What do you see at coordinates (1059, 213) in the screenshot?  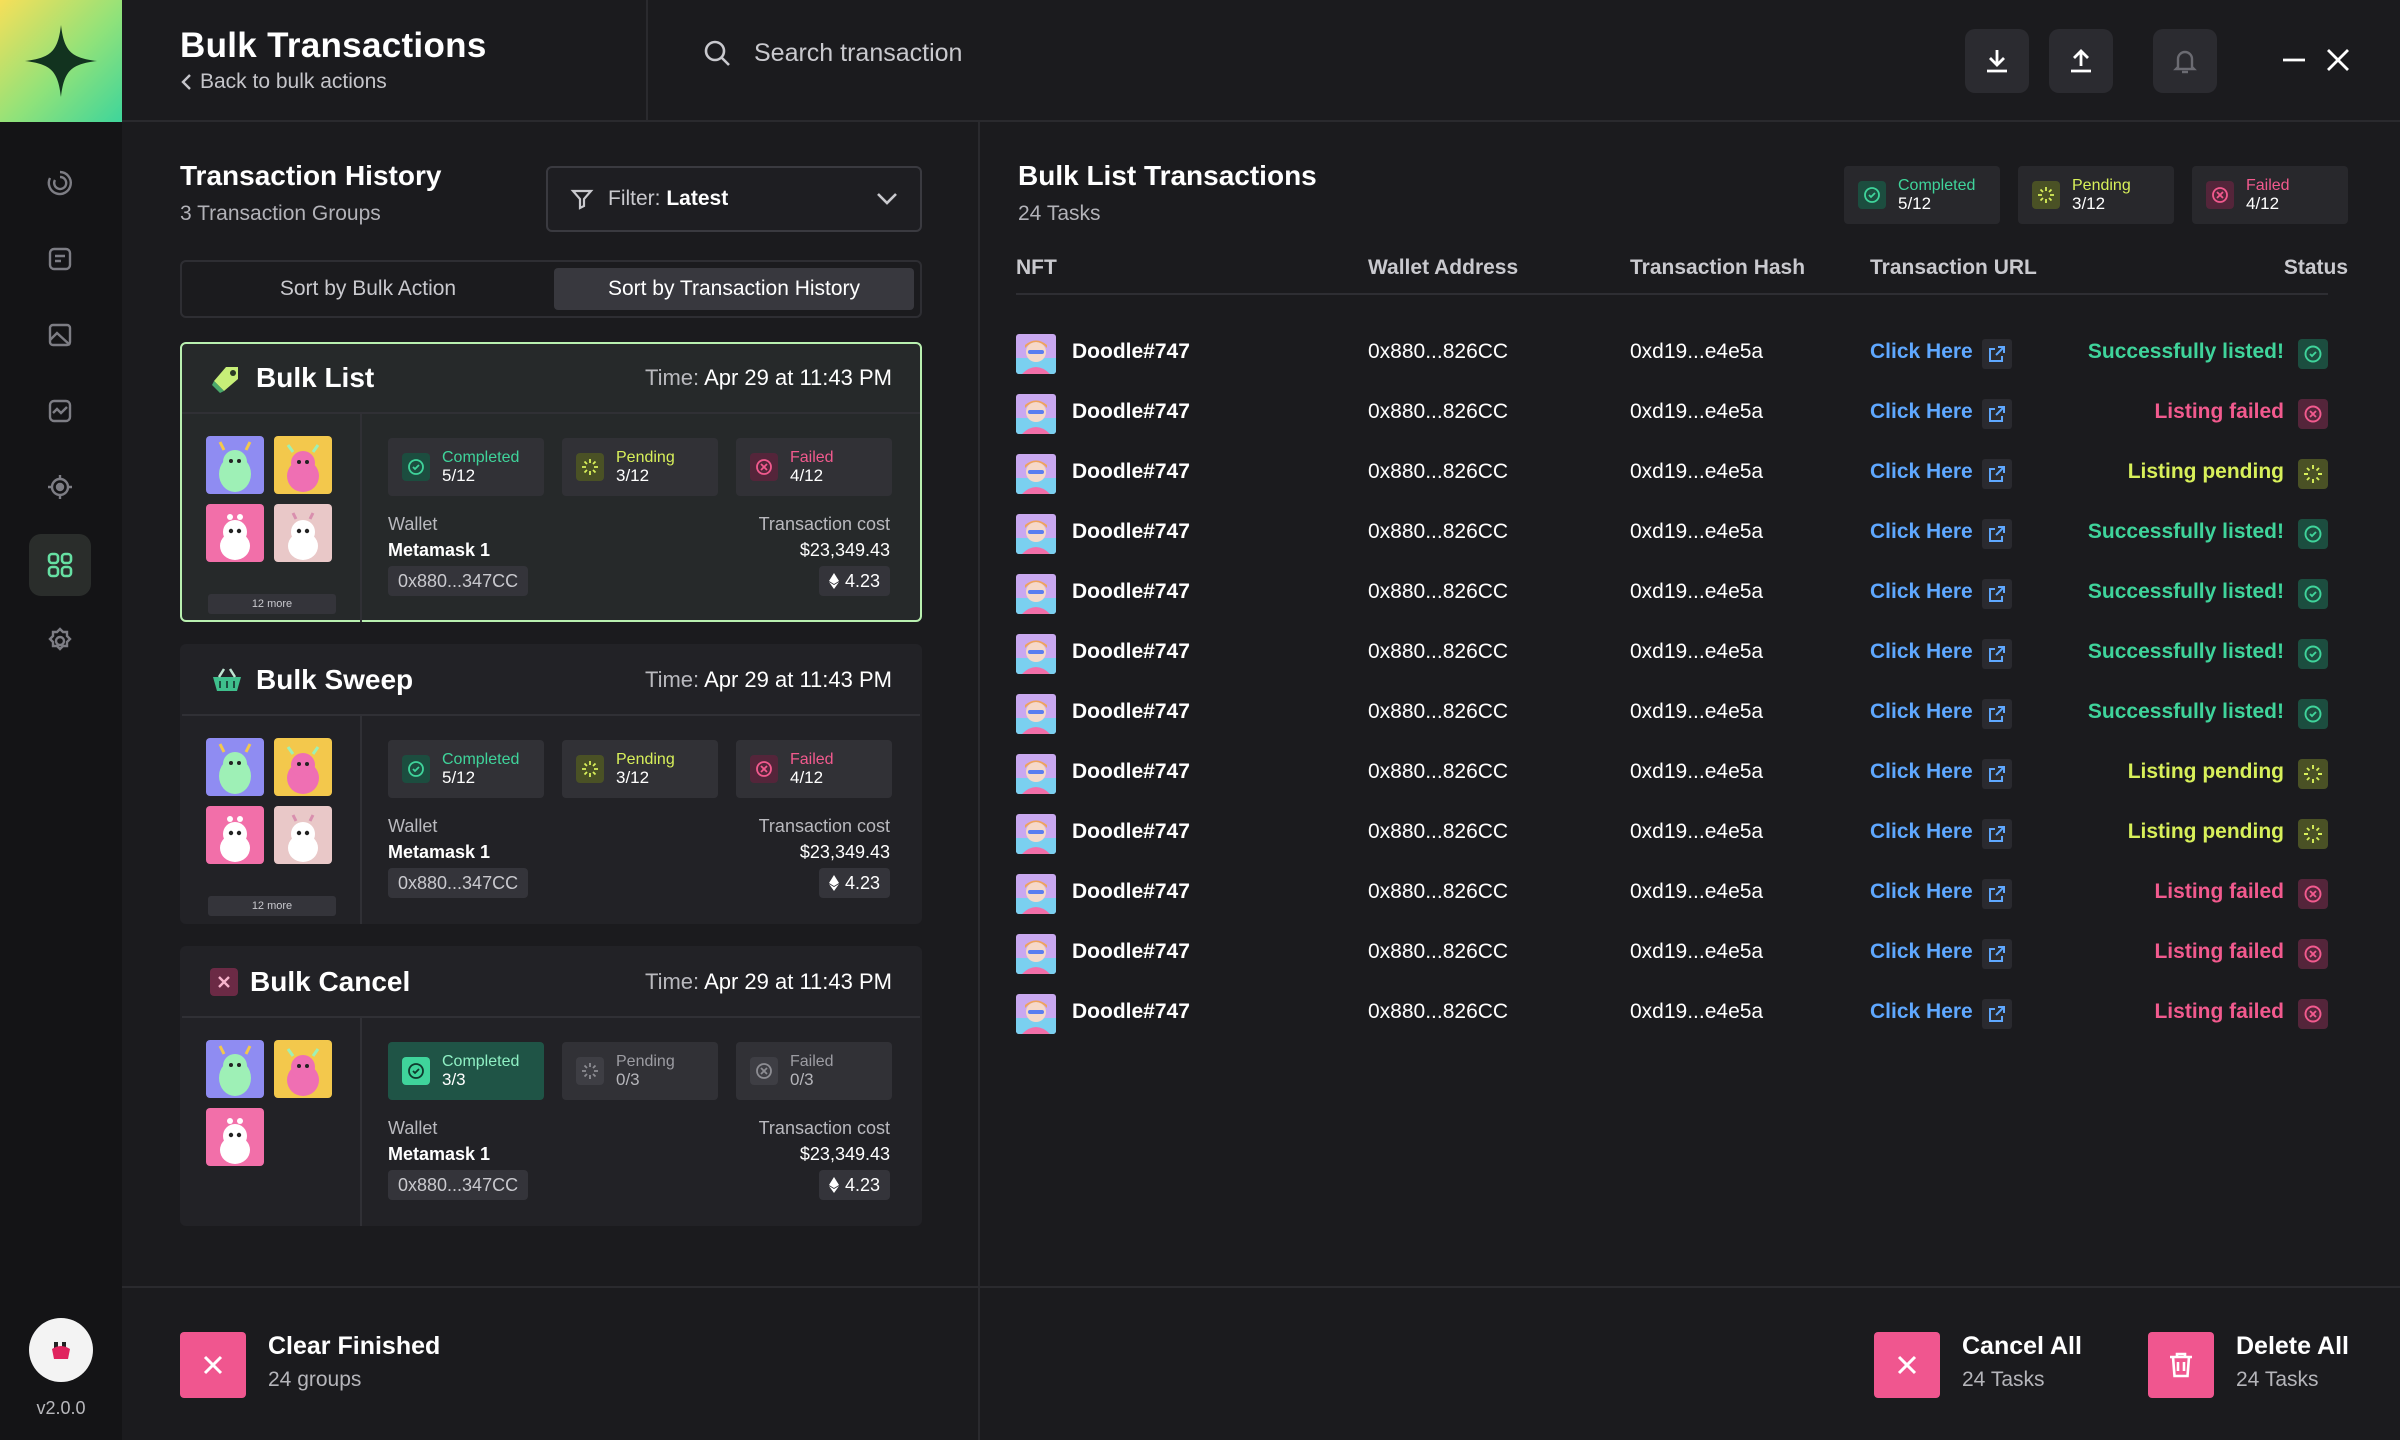 I see `transactions-subtitle: 24 Tasks` at bounding box center [1059, 213].